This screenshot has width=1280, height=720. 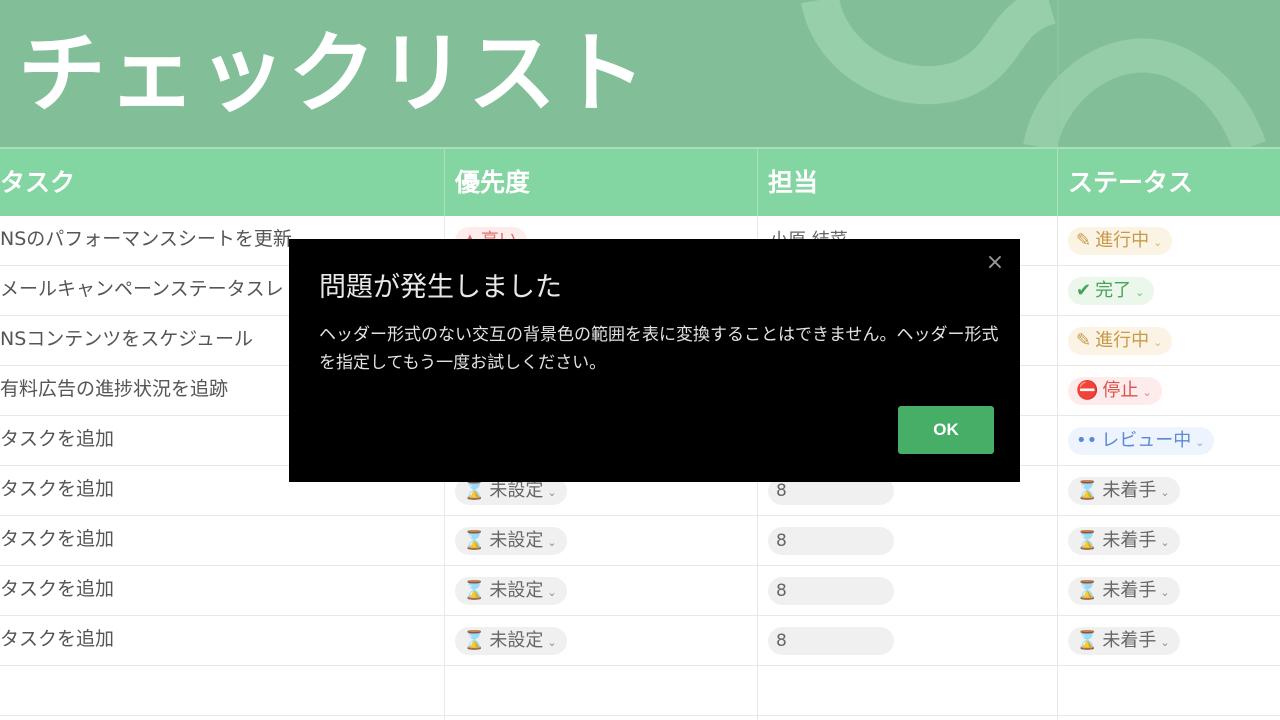 I want to click on ok-button: OK, so click(x=946, y=430).